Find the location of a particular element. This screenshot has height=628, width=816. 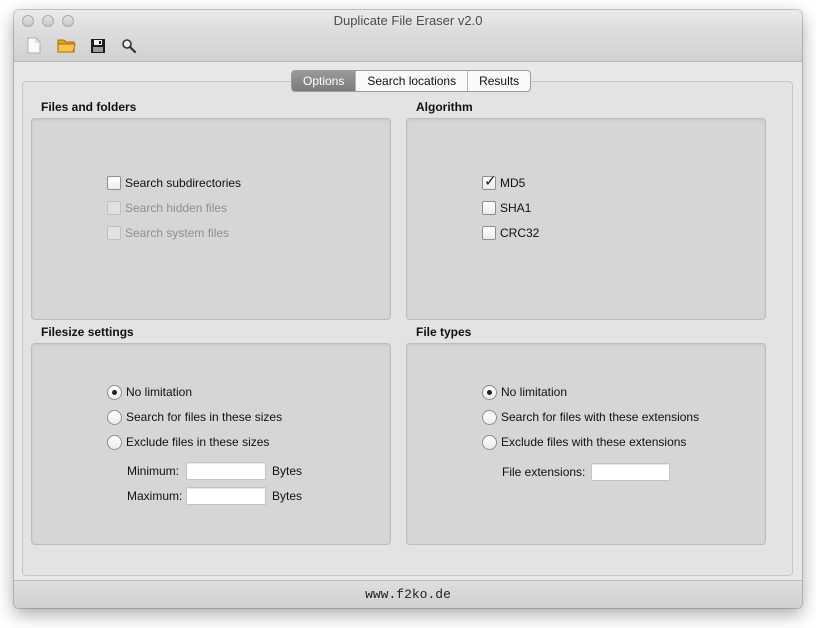

option-label: Search hidden files is located at coordinates (176, 208).